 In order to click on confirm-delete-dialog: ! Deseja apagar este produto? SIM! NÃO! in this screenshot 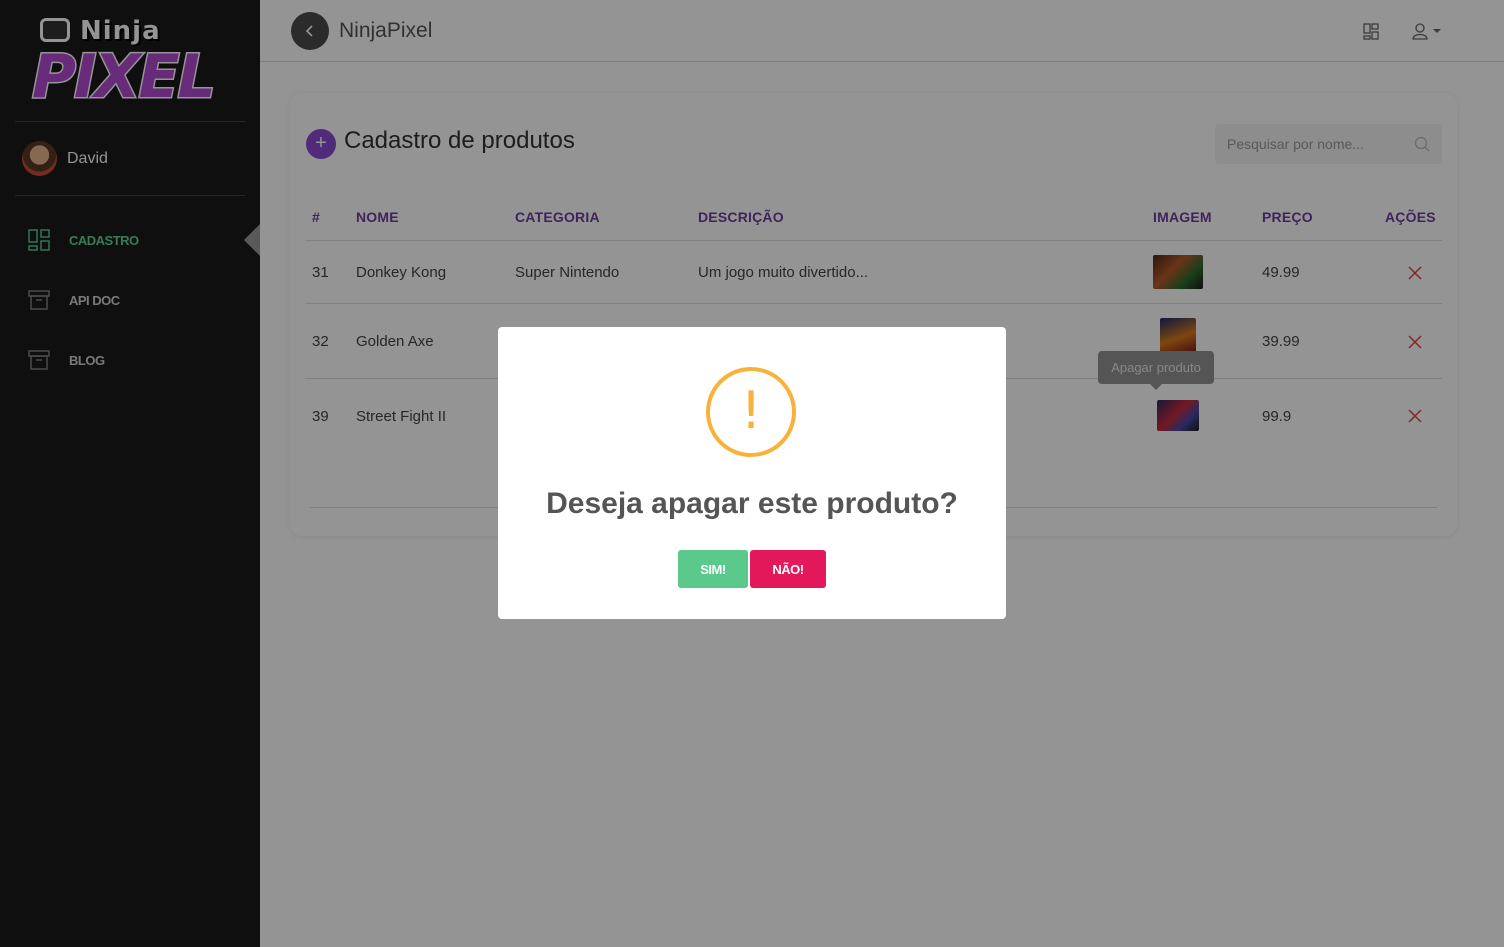, I will do `click(752, 473)`.